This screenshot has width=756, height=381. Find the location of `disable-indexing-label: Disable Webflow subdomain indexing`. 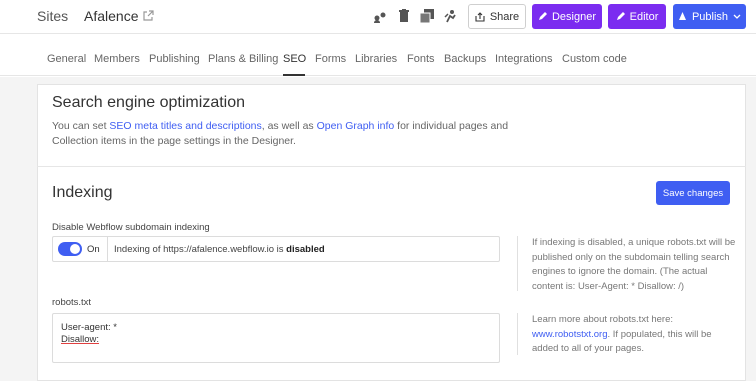

disable-indexing-label: Disable Webflow subdomain indexing is located at coordinates (131, 227).